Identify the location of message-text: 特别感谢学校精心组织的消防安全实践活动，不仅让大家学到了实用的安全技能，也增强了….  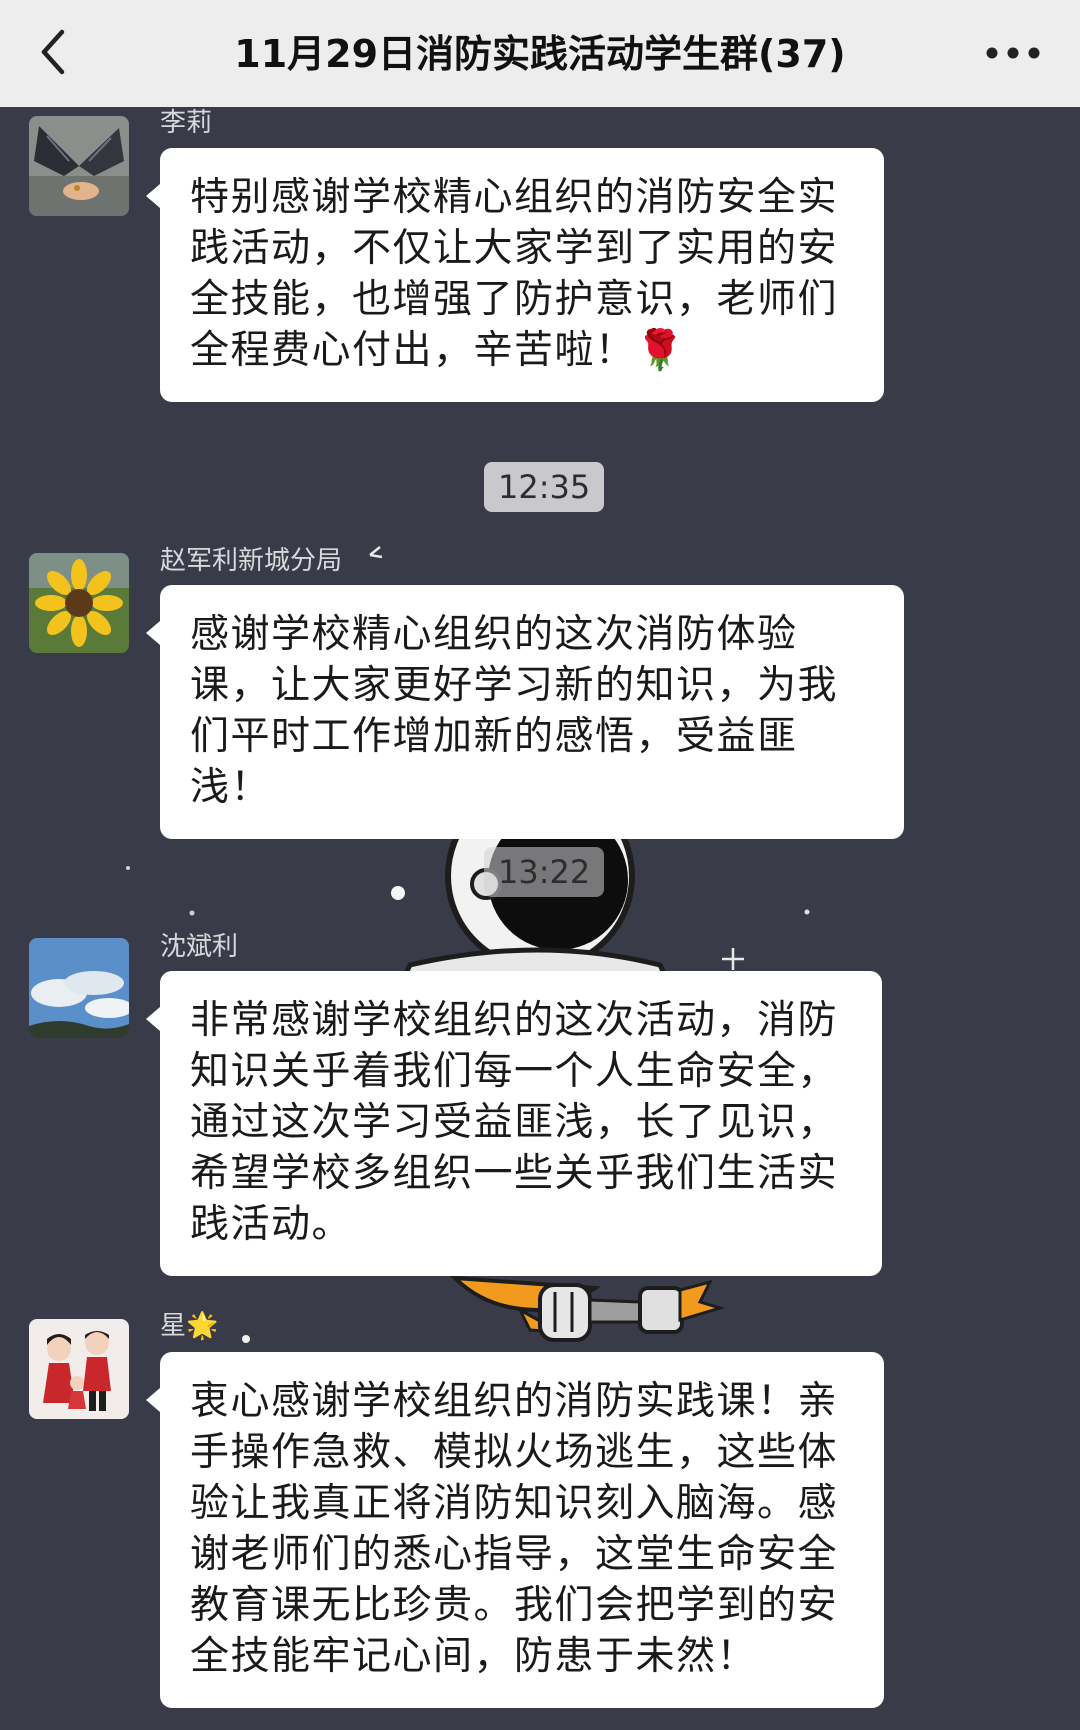
(514, 274).